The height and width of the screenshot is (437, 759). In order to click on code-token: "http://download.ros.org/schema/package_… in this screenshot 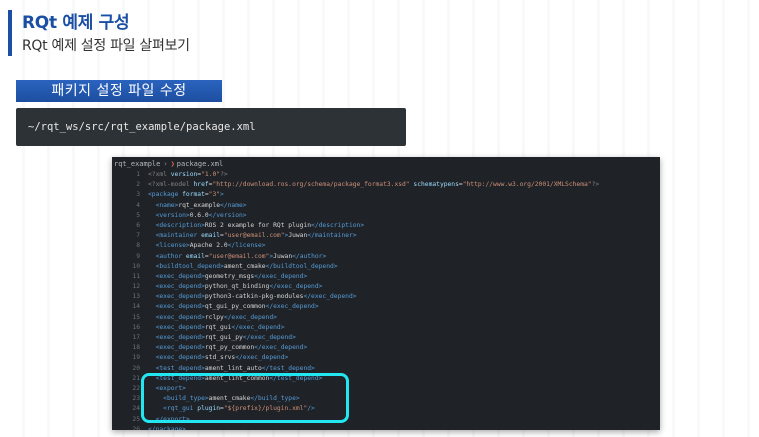, I will do `click(311, 185)`.